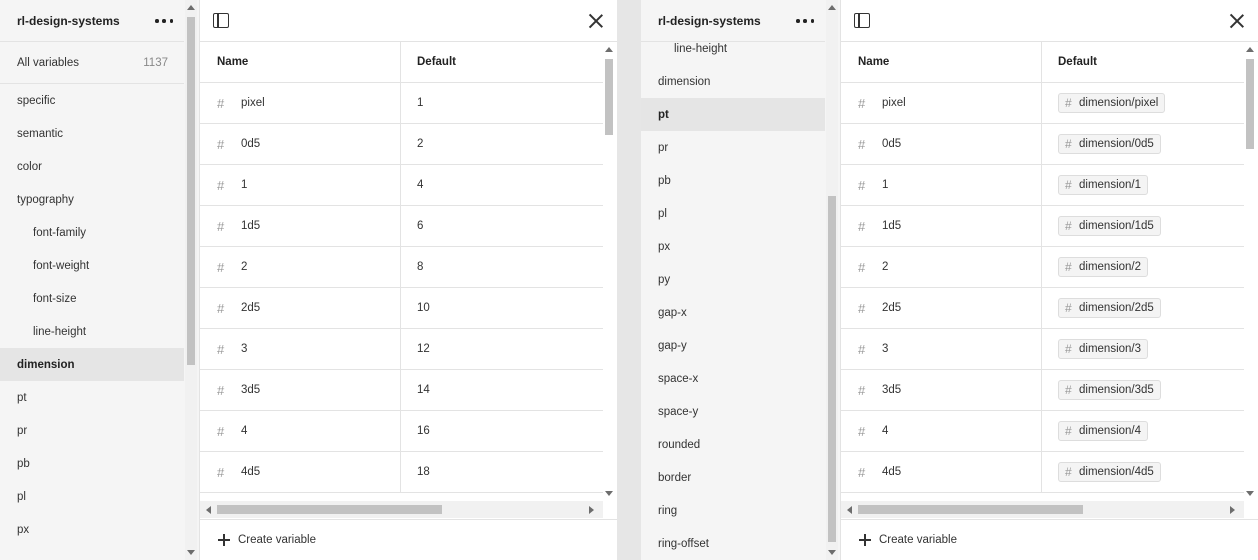 This screenshot has width=1258, height=560. Describe the element at coordinates (92, 199) in the screenshot. I see `sidebar-item-typography: typography` at that location.